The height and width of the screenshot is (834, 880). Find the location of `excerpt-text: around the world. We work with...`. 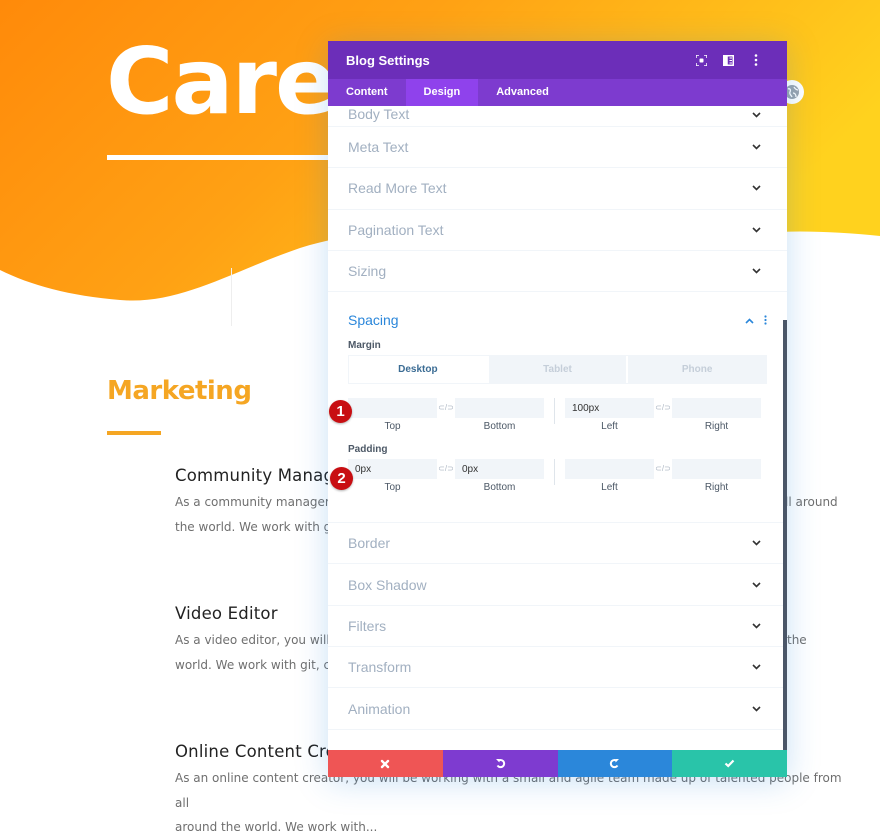

excerpt-text: around the world. We work with... is located at coordinates (276, 827).